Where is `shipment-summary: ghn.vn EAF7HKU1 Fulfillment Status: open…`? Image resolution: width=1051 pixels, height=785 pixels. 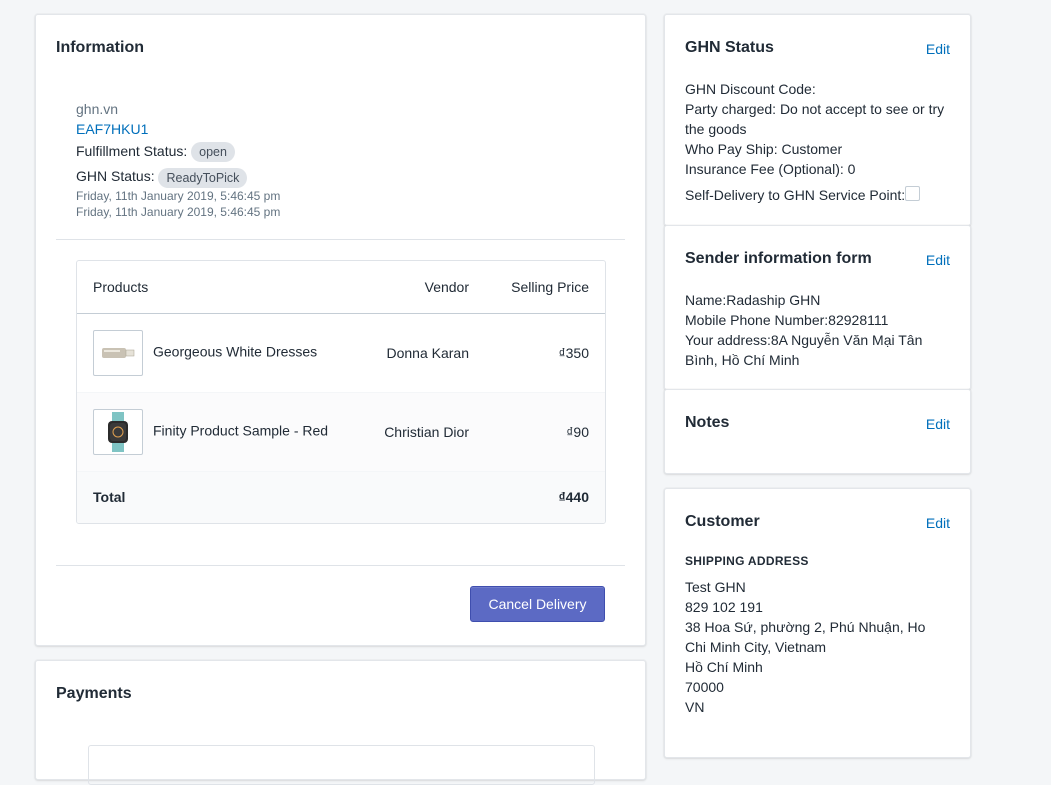
shipment-summary: ghn.vn EAF7HKU1 Fulfillment Status: open… is located at coordinates (178, 159).